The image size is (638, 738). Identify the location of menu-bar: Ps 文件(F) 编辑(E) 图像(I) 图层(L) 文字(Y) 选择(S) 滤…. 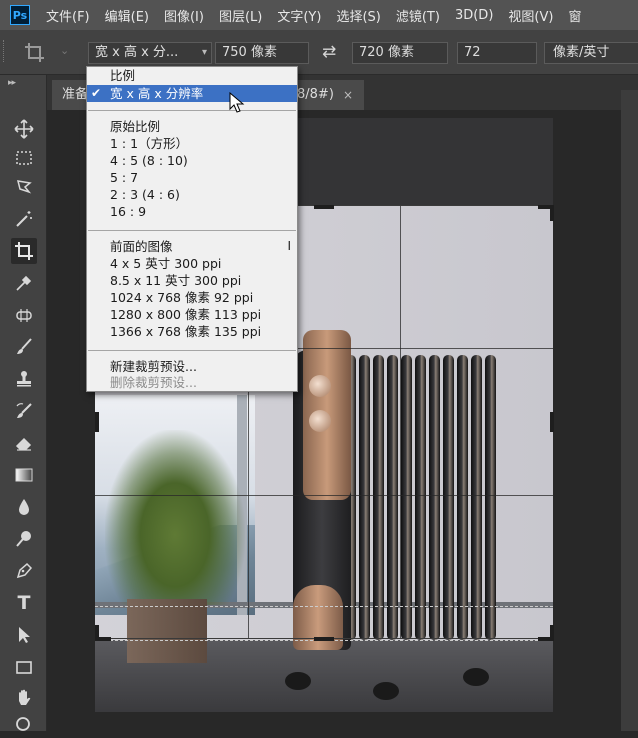
(319, 15).